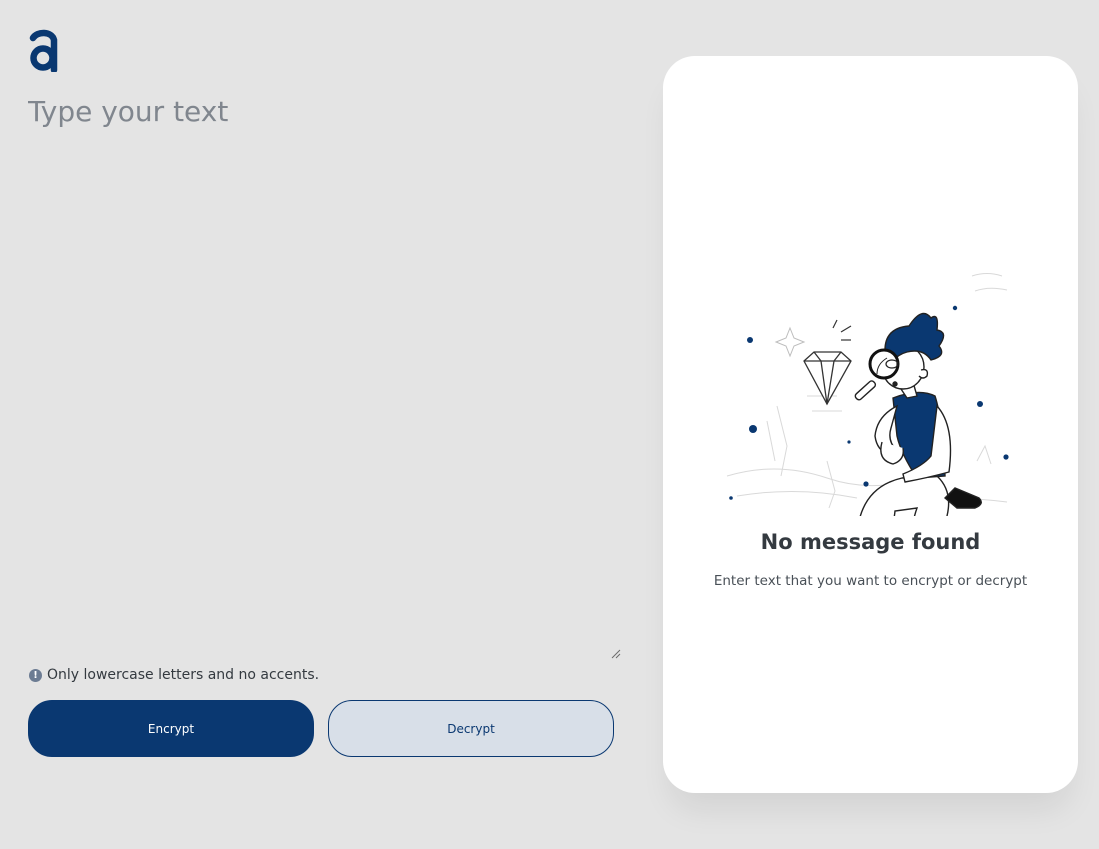 Image resolution: width=1099 pixels, height=849 pixels. Describe the element at coordinates (870, 542) in the screenshot. I see `empty-state-title: No message found` at that location.